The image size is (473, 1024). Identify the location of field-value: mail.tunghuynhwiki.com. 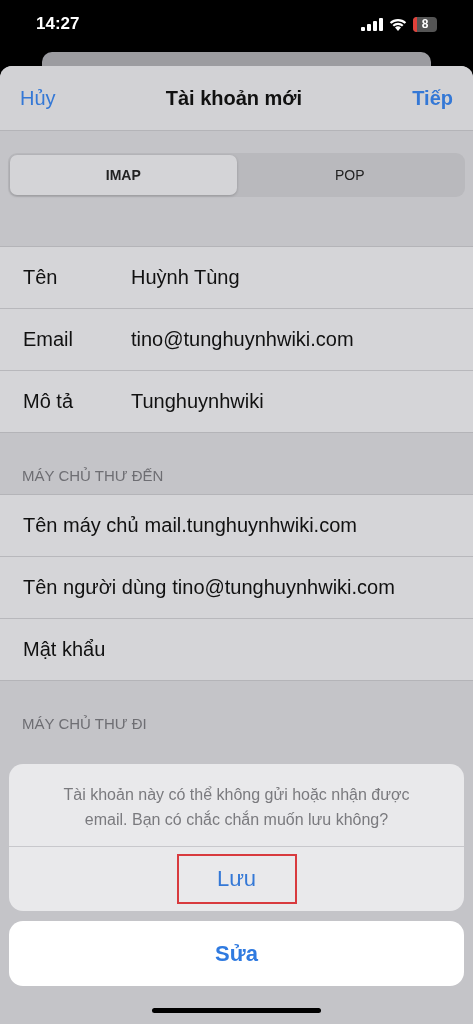
(250, 525).